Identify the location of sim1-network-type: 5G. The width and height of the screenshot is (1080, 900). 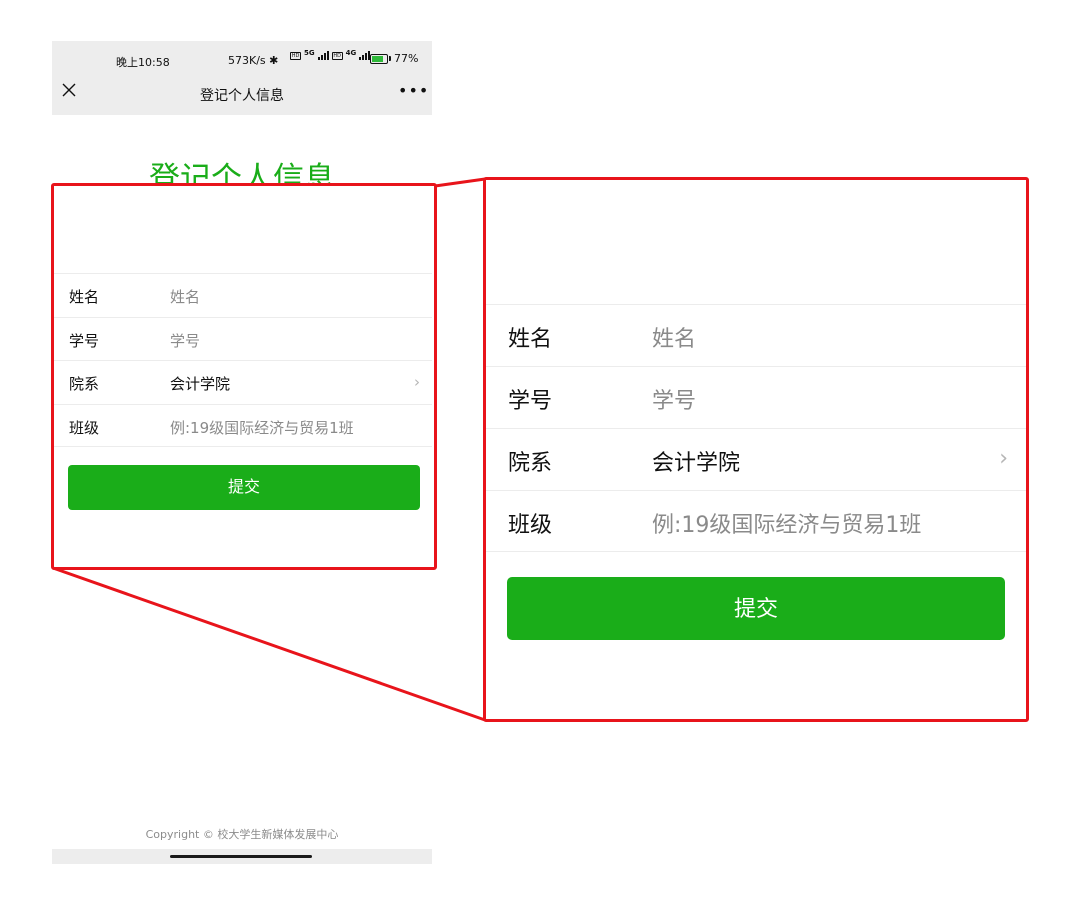
(309, 52).